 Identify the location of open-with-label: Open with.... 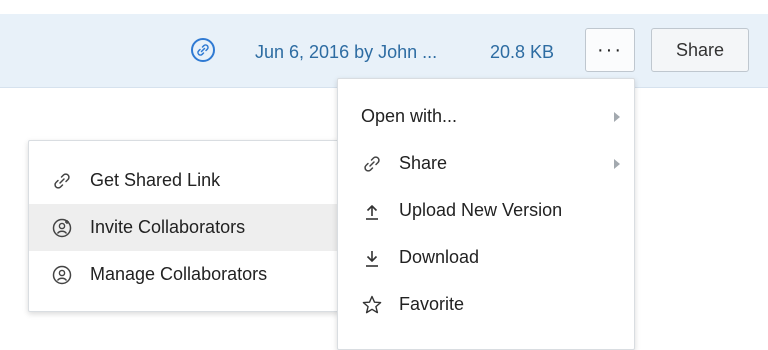
(409, 116).